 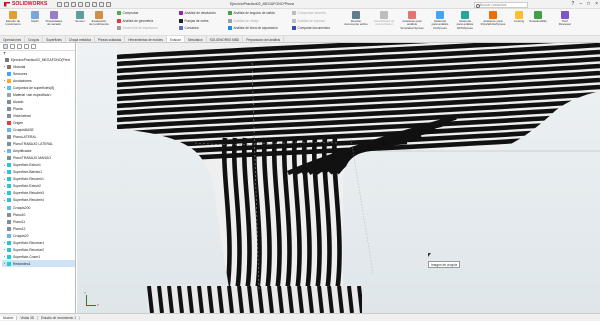 I want to click on tree-item: Sensores, so click(x=38, y=73).